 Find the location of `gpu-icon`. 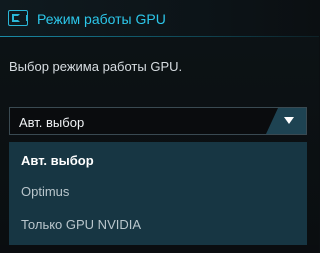

gpu-icon is located at coordinates (18, 18).